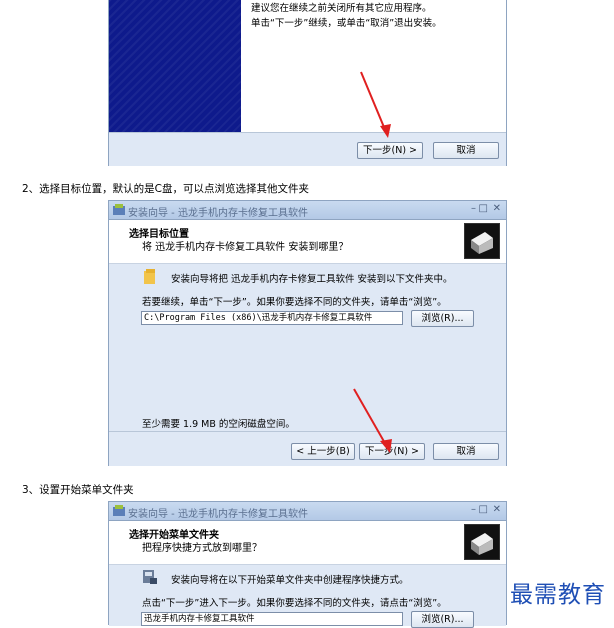 The image size is (614, 628). I want to click on start-menu-info: 安装向导将在以下开始菜单文件夹中创建程序快捷方式。, so click(290, 580).